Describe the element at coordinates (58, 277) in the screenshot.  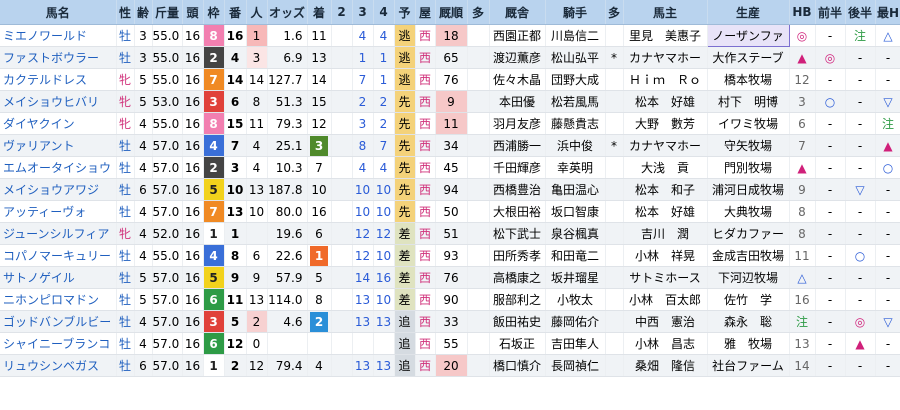
I see `cell-horse-name: サトノゲイル` at that location.